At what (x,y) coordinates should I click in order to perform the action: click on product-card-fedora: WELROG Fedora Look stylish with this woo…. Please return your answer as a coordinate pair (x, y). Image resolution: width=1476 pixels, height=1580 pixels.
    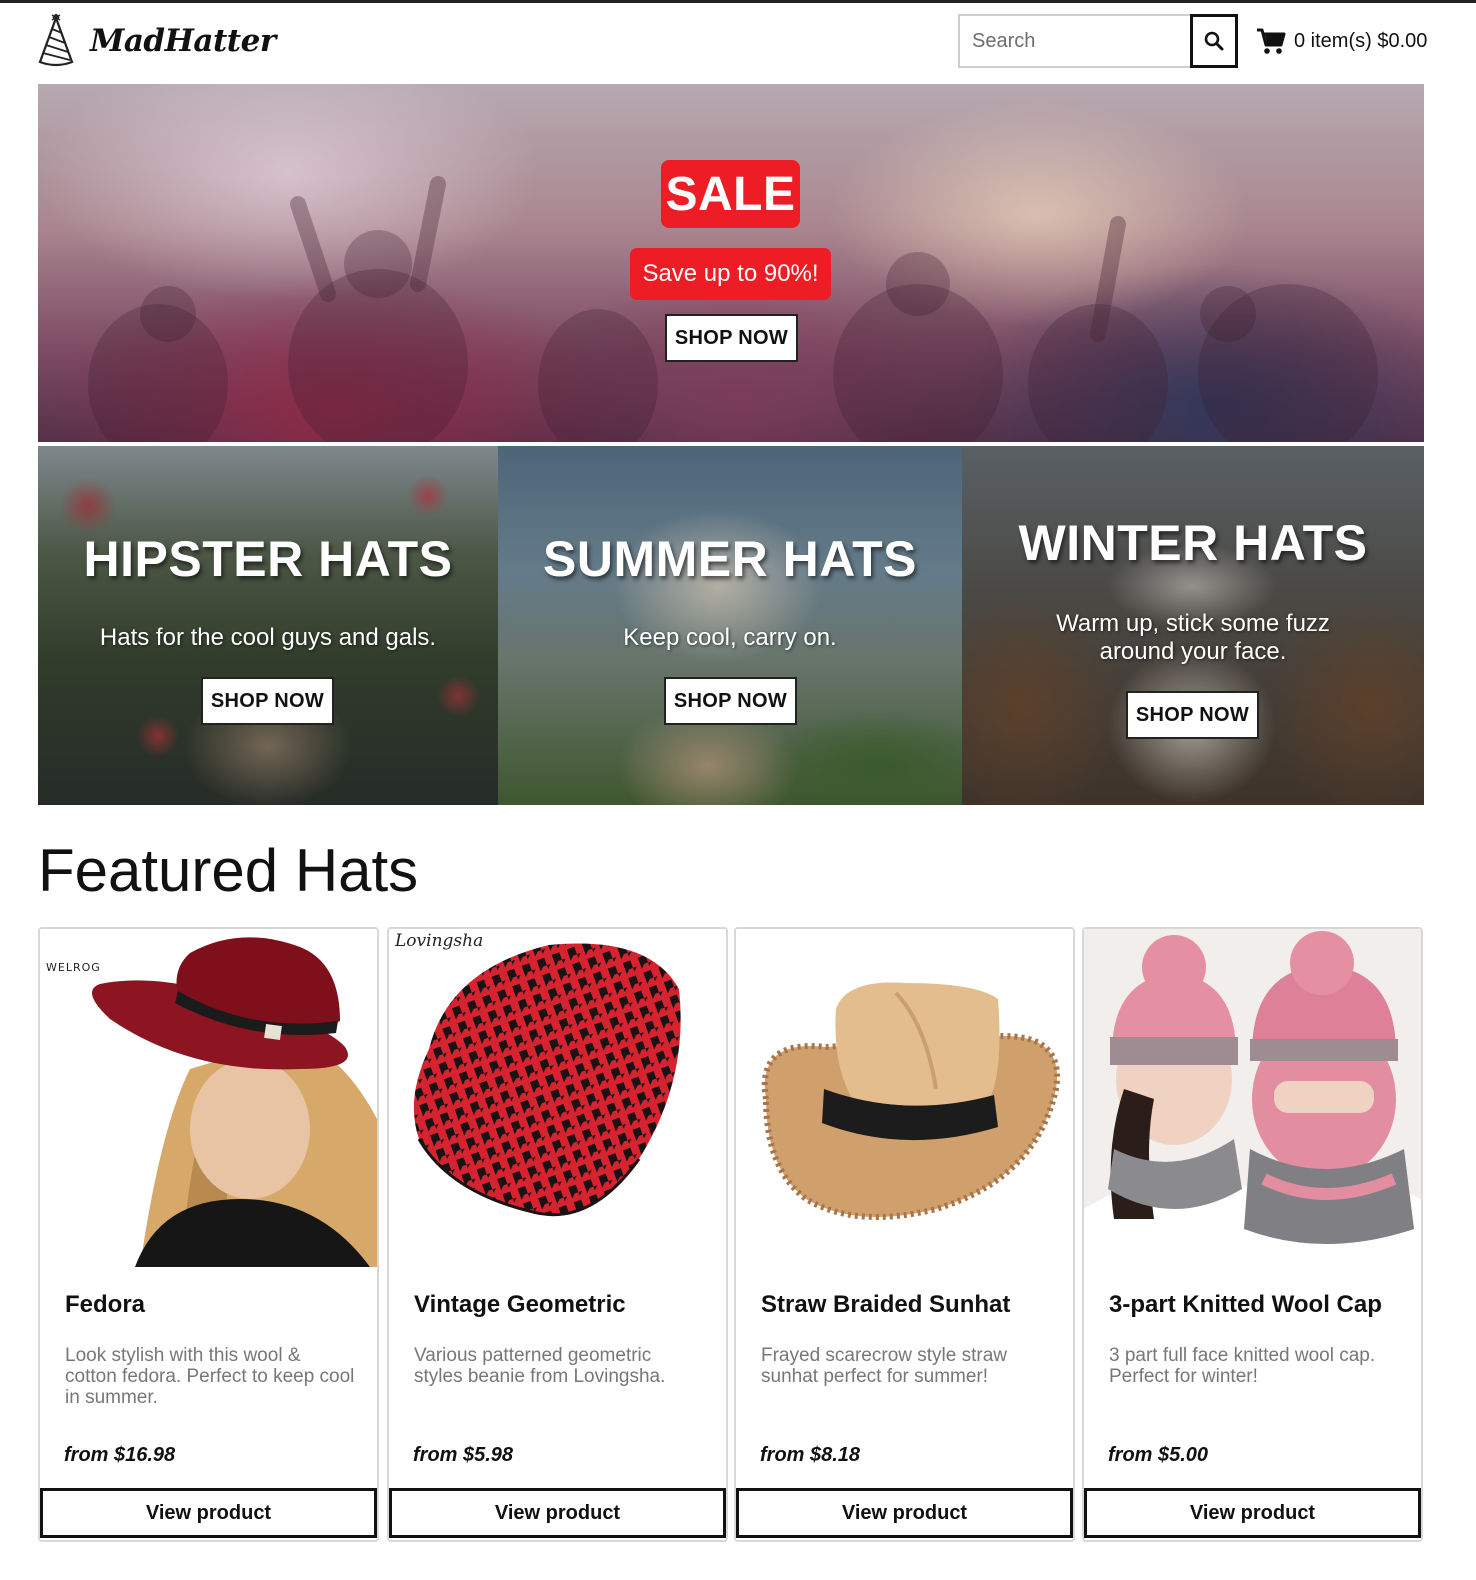
    Looking at the image, I should click on (208, 1234).